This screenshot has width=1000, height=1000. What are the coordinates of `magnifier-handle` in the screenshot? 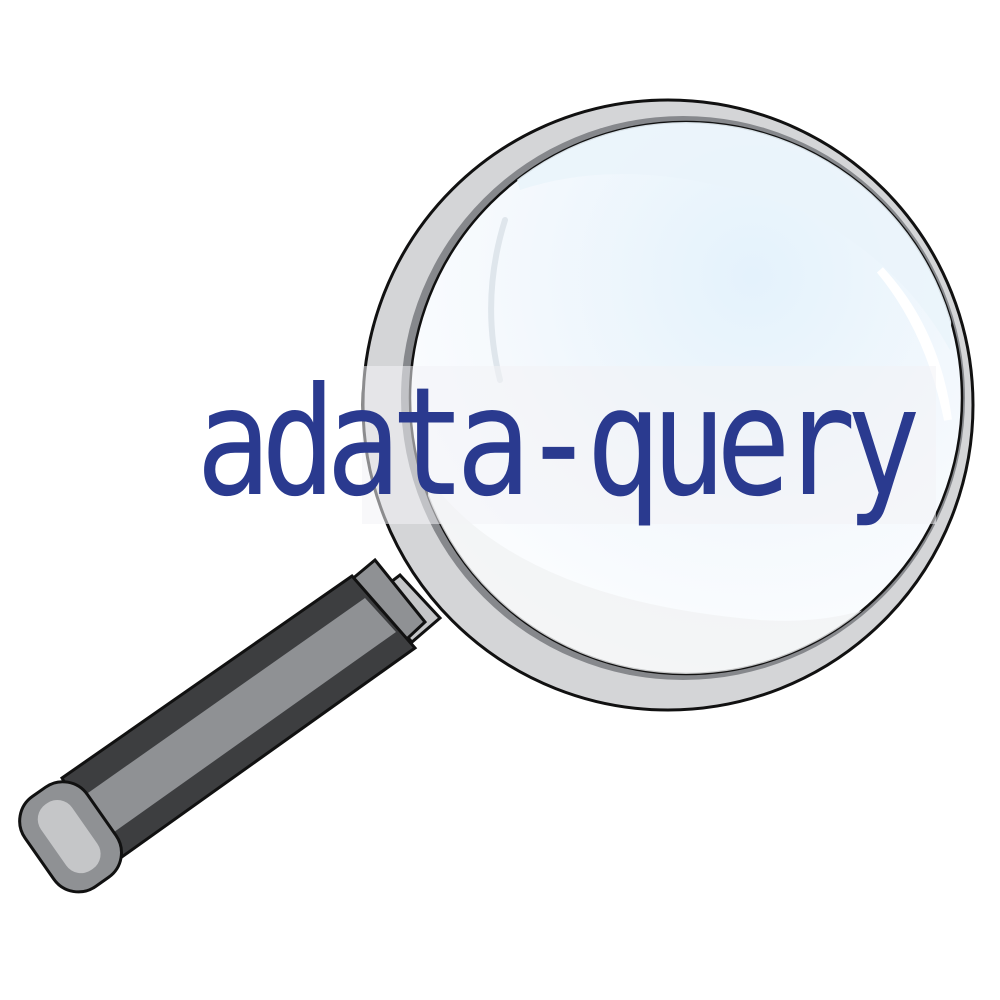 It's located at (230, 725).